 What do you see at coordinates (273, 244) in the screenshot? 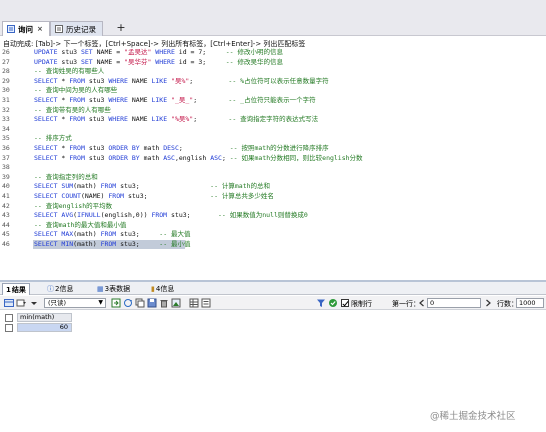
I see `code-line: 46 SELECT MIN(math) FROM stu3; -- 最小值` at bounding box center [273, 244].